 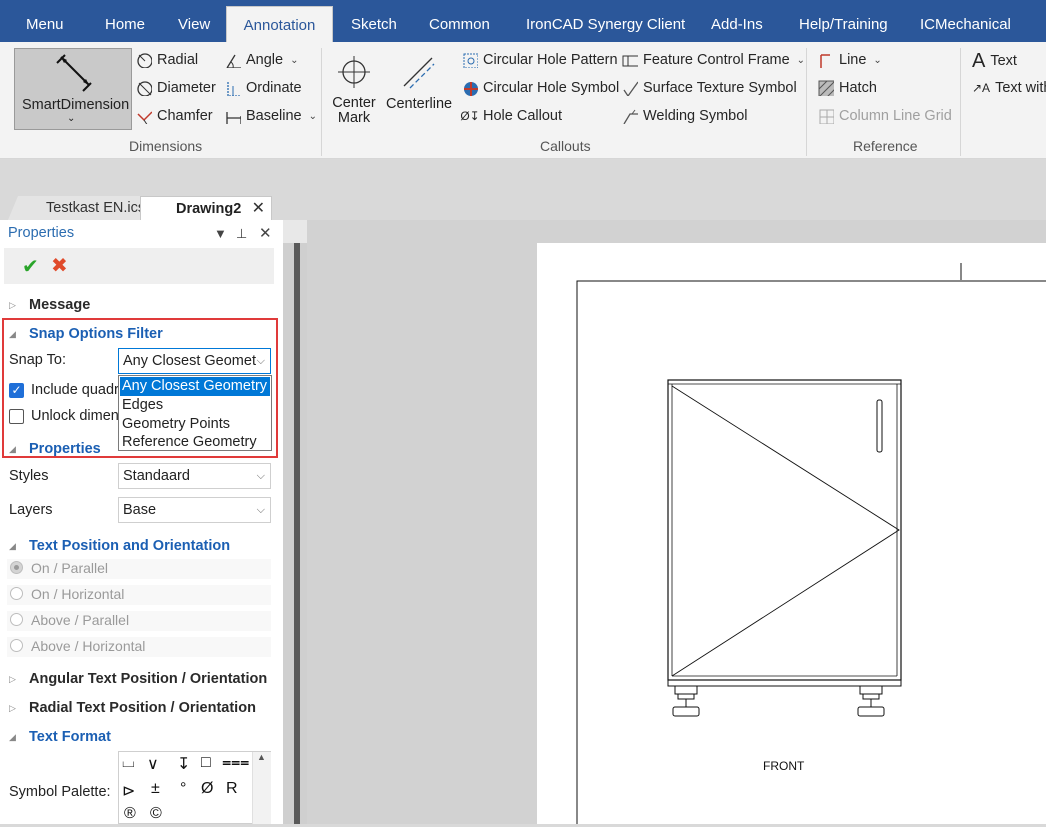 I want to click on hatch-button: Hatch, so click(x=847, y=88).